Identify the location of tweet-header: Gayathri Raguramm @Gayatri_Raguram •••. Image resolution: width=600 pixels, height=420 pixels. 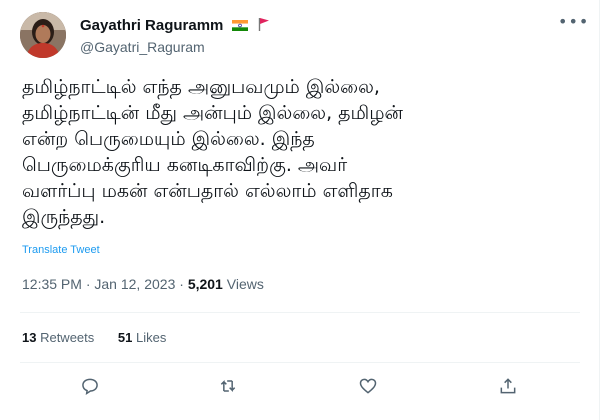
(305, 35).